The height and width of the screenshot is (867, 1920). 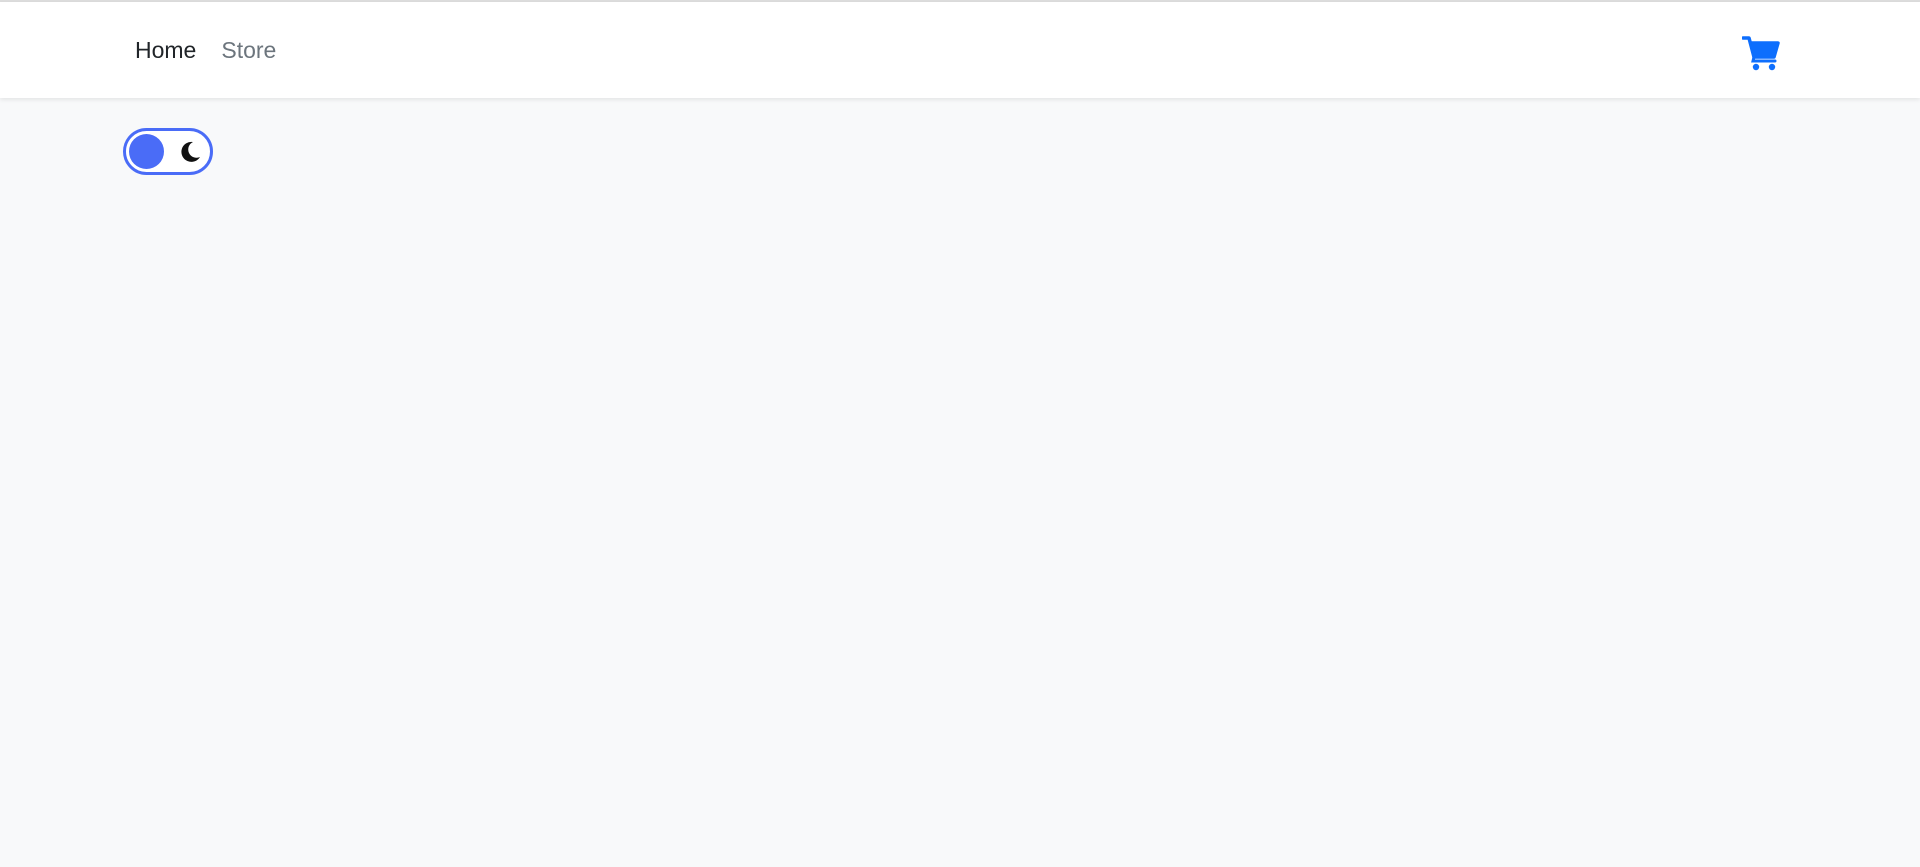 I want to click on cart-button, so click(x=1761, y=53).